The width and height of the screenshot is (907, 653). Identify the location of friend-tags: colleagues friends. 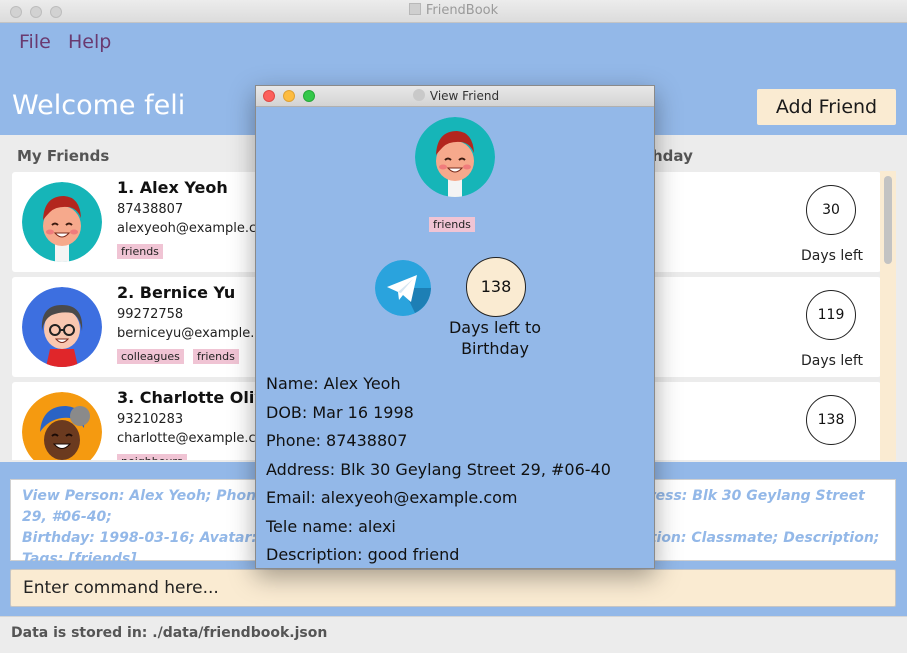
(180, 354).